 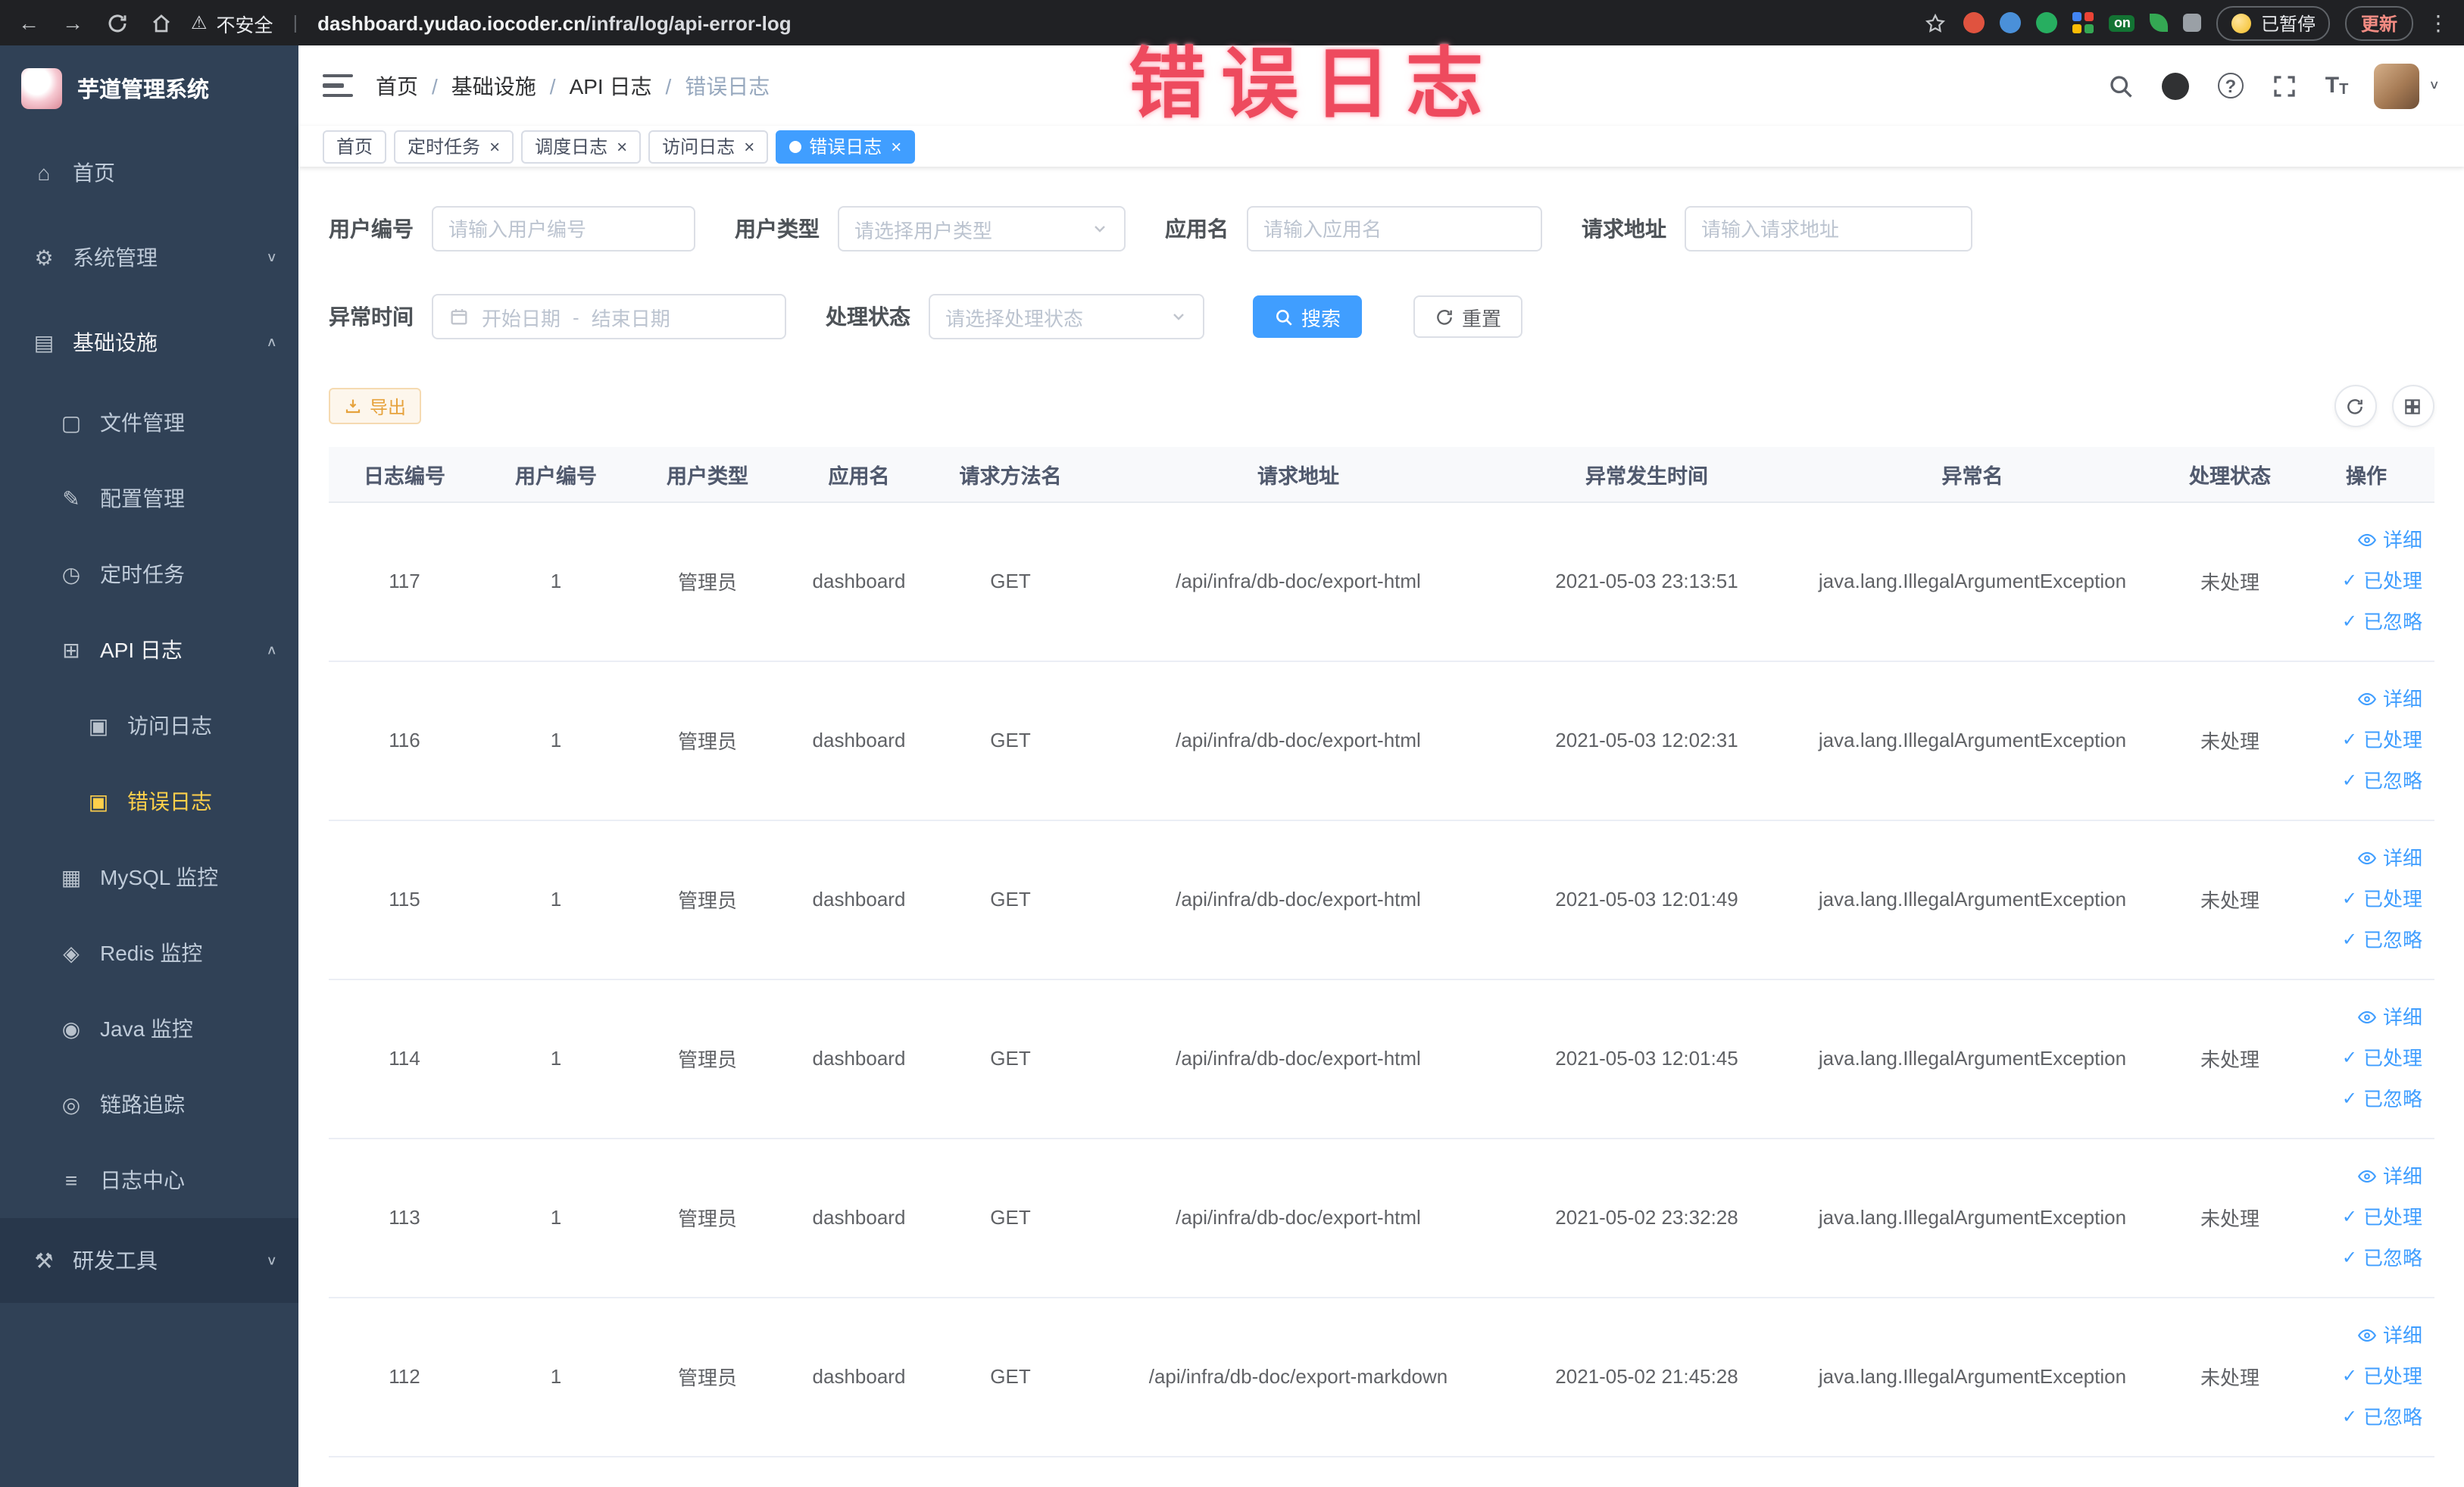 What do you see at coordinates (493, 85) in the screenshot?
I see `breadcrumb-item-2: 基础设施` at bounding box center [493, 85].